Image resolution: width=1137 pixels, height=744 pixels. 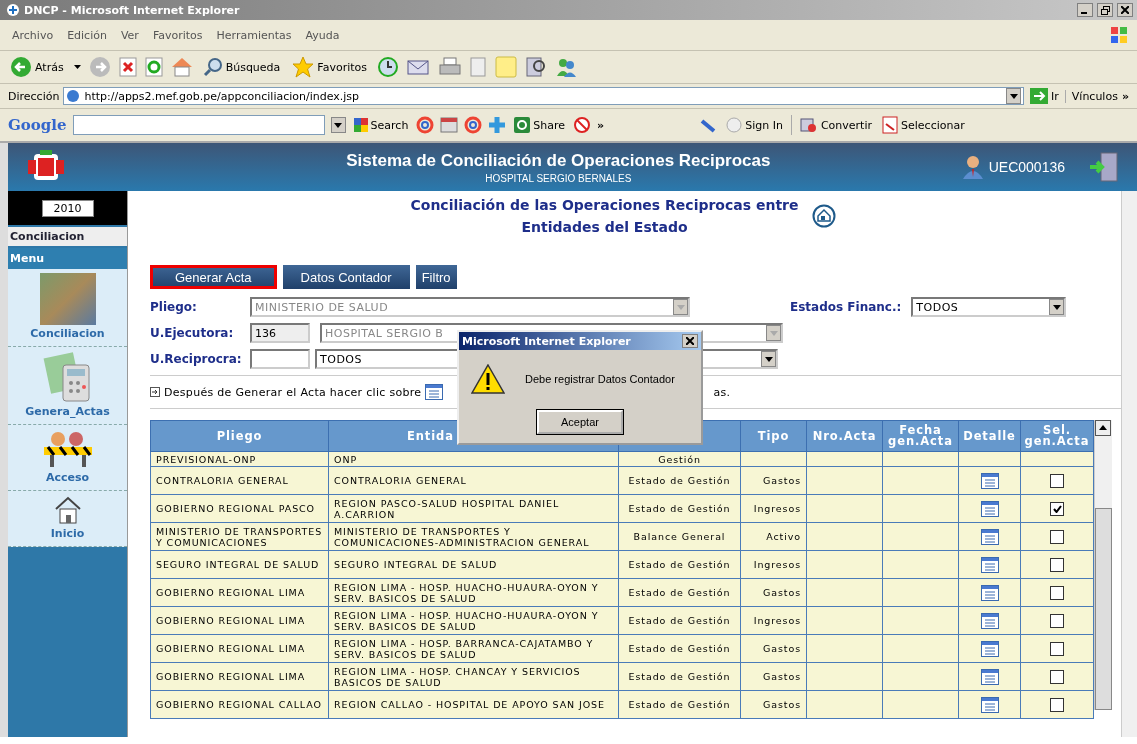 I want to click on home-icon, so click(x=181, y=67).